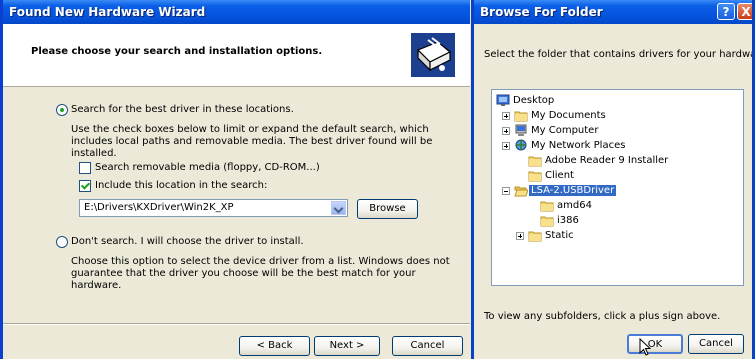 The width and height of the screenshot is (755, 359). What do you see at coordinates (541, 12) in the screenshot?
I see `browse-title: Browse For Folder` at bounding box center [541, 12].